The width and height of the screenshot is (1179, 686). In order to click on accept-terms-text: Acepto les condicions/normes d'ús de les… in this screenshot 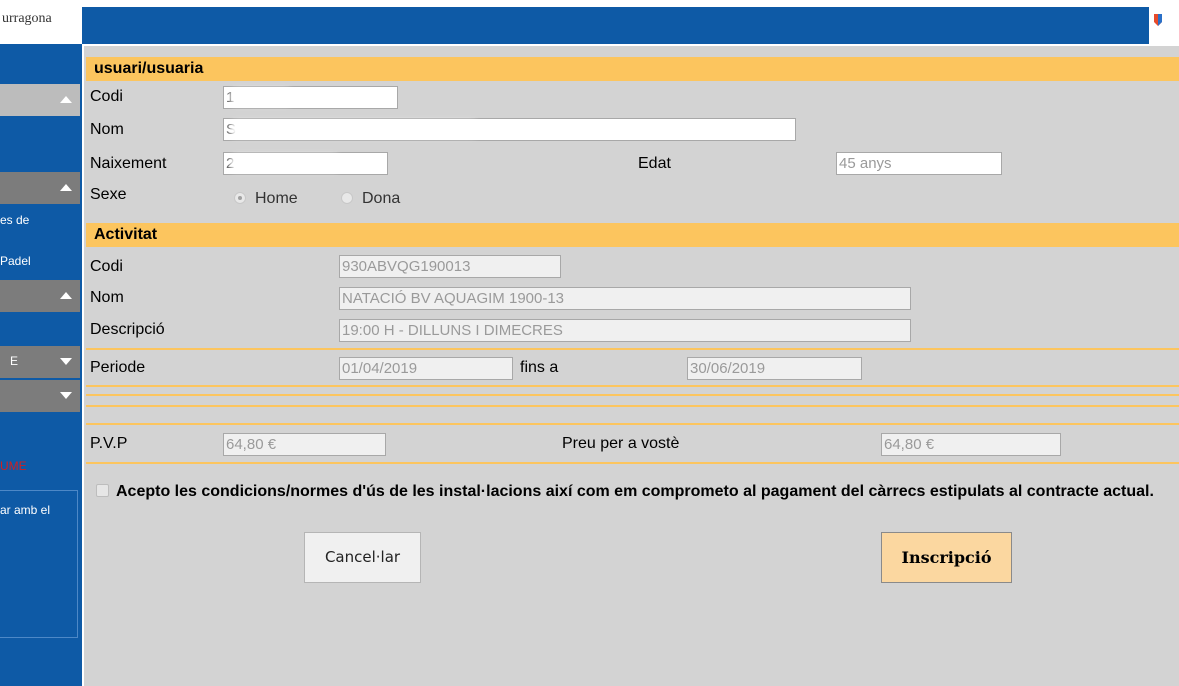, I will do `click(635, 491)`.